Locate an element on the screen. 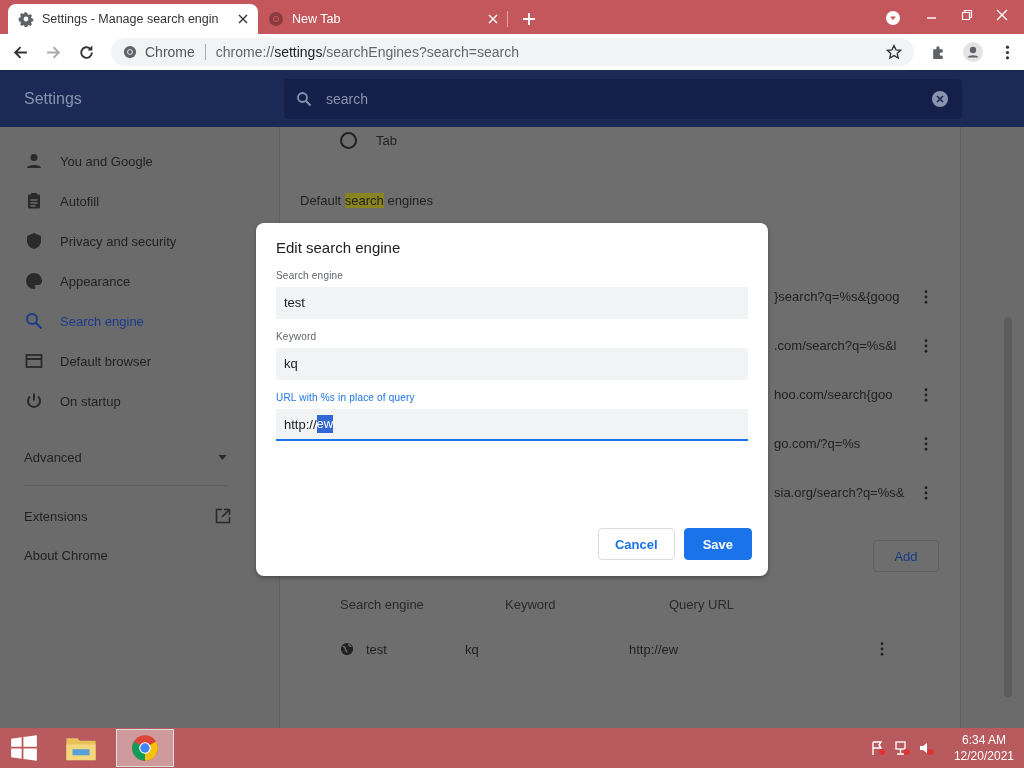 The width and height of the screenshot is (1024, 768). query-url: }search?q=%s&{goog is located at coordinates (837, 296).